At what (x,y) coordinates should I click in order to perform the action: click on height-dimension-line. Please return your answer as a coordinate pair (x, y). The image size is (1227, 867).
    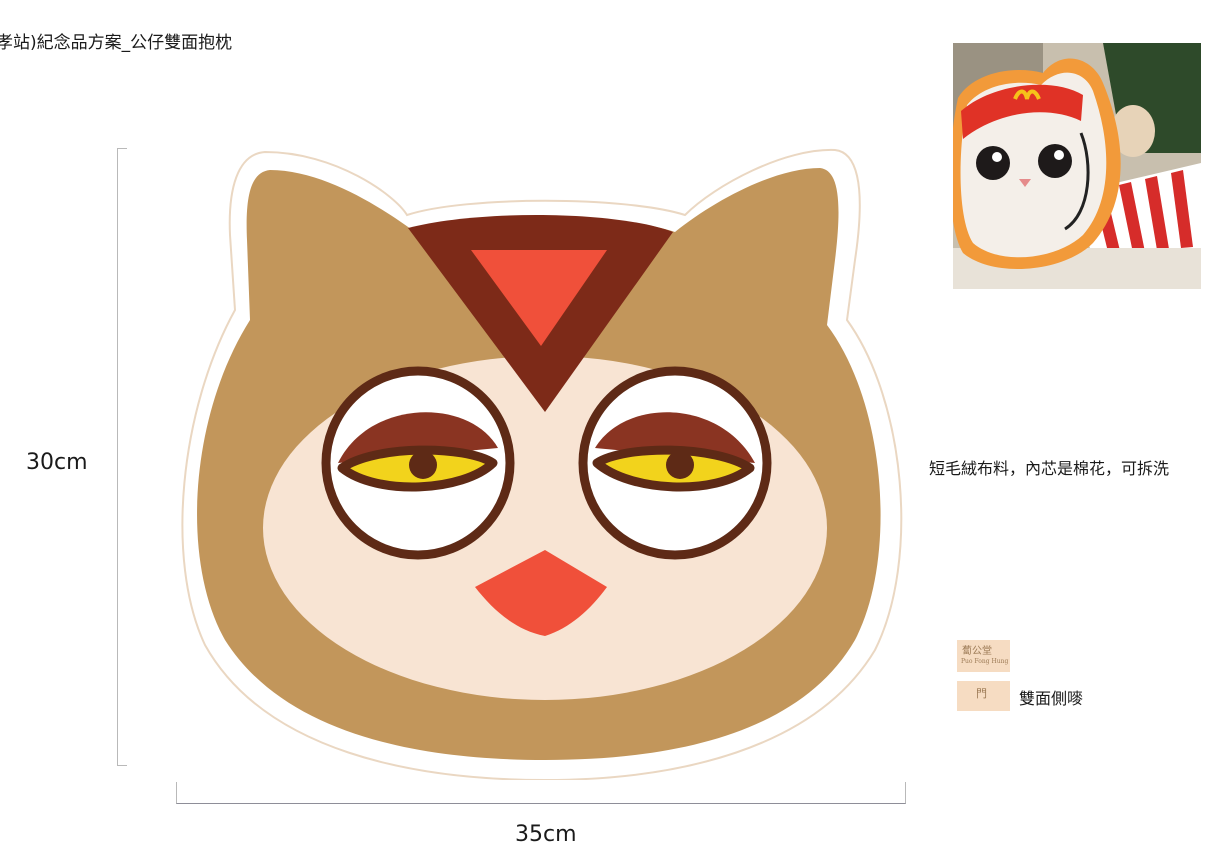
    Looking at the image, I should click on (122, 457).